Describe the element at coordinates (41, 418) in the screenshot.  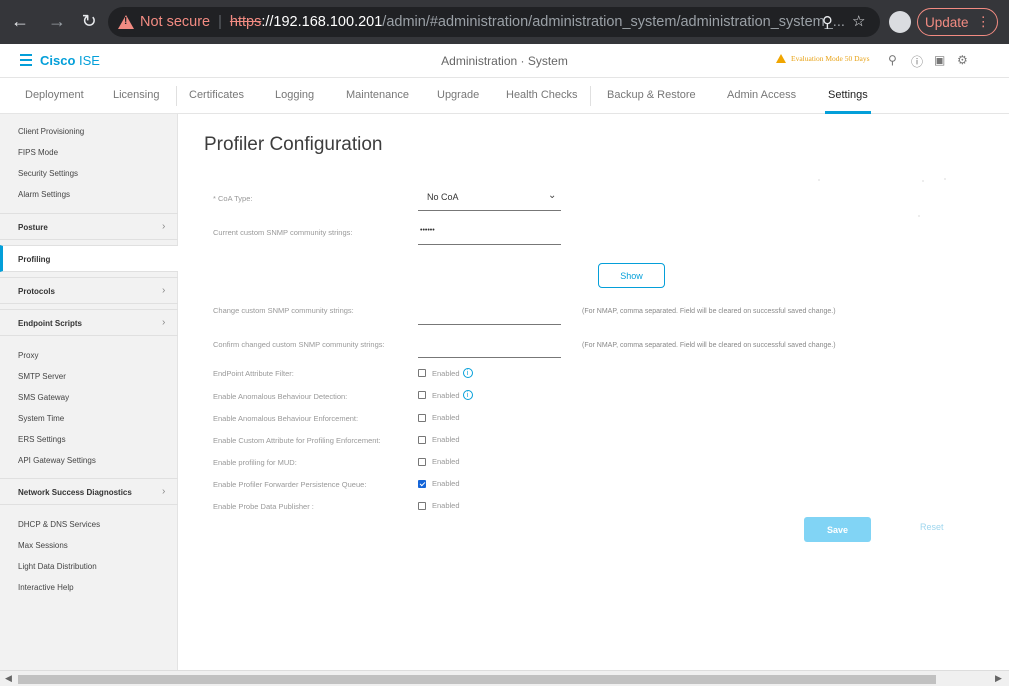
I see `sidebar-item-system-time: System Time` at that location.